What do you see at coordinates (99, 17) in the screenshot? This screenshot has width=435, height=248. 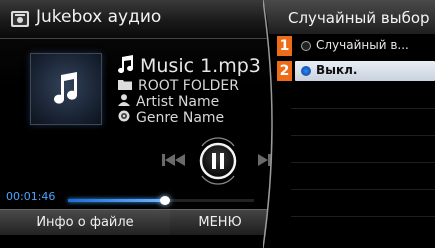 I see `page-title: Jukebox аудио` at bounding box center [99, 17].